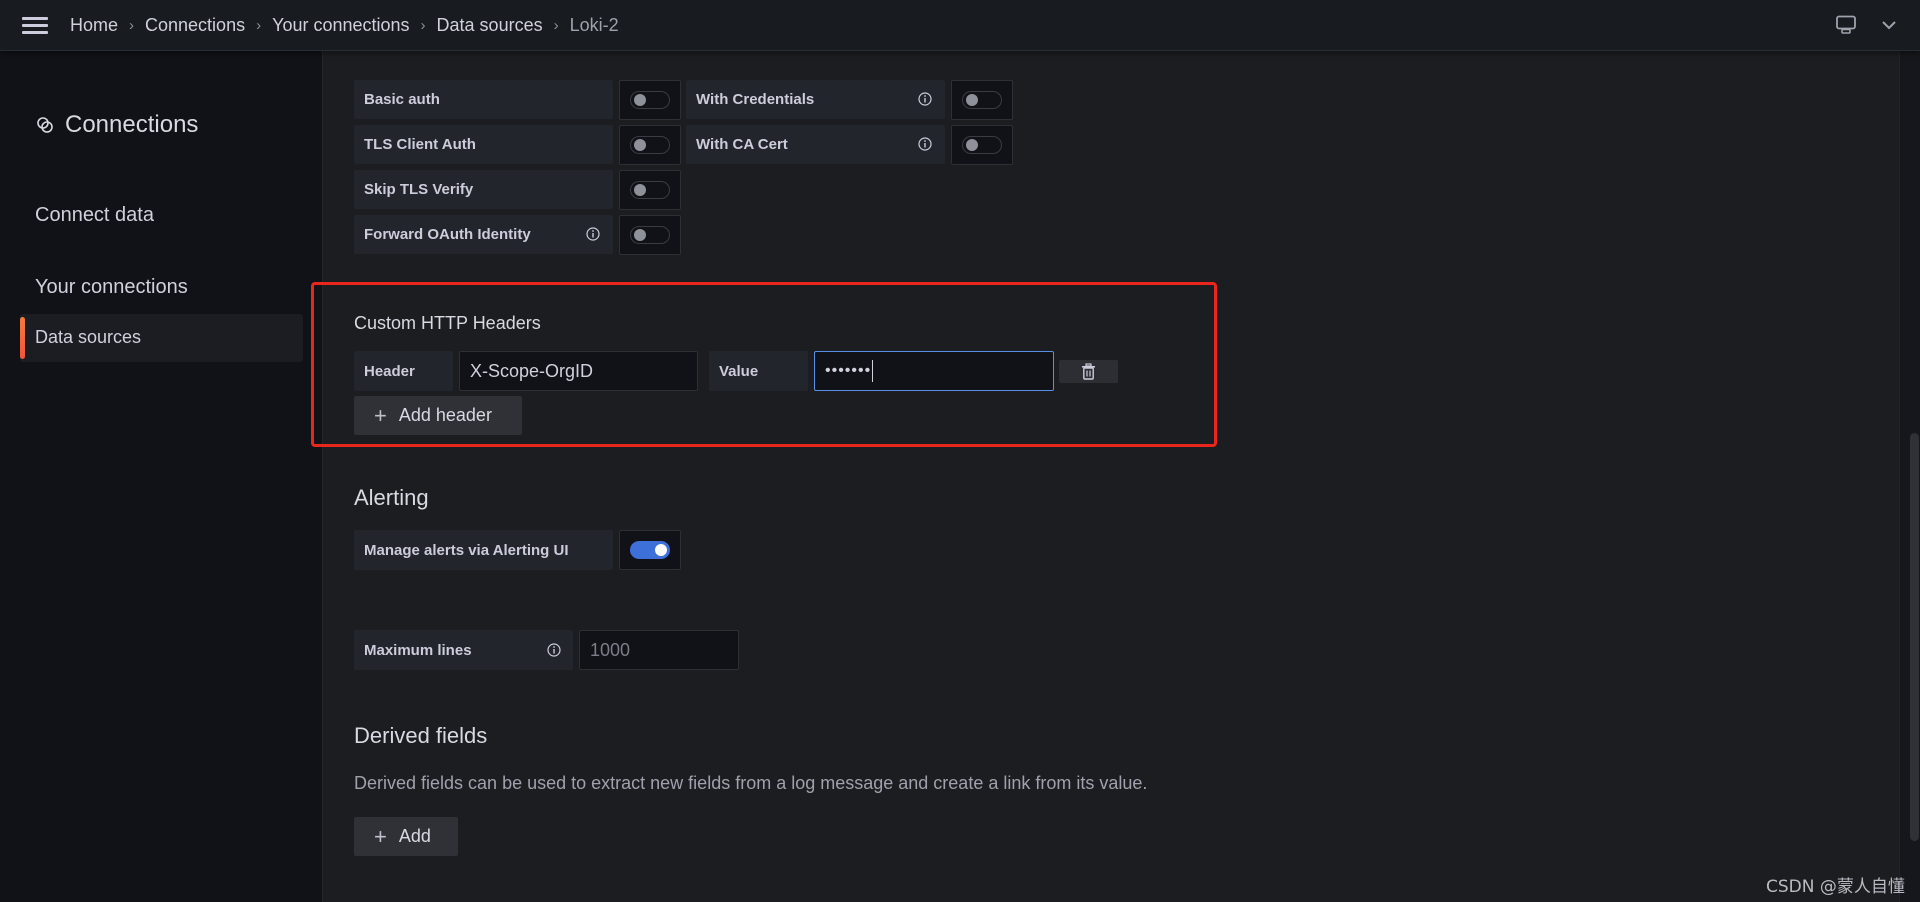 Image resolution: width=1920 pixels, height=902 pixels. What do you see at coordinates (88, 337) in the screenshot?
I see `sidebar-item-label: Data sources` at bounding box center [88, 337].